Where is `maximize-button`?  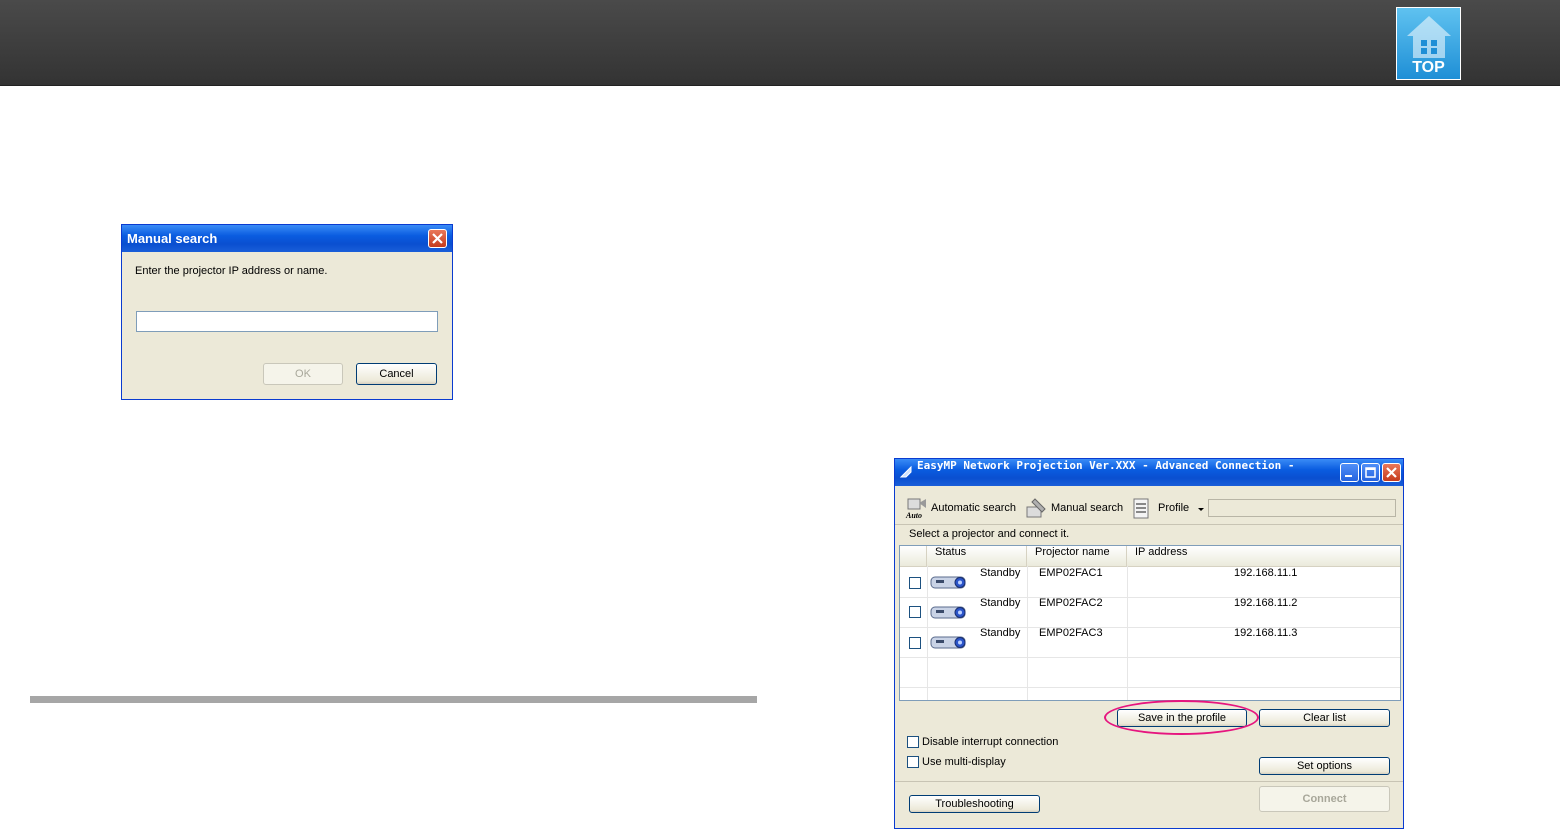 maximize-button is located at coordinates (1370, 472).